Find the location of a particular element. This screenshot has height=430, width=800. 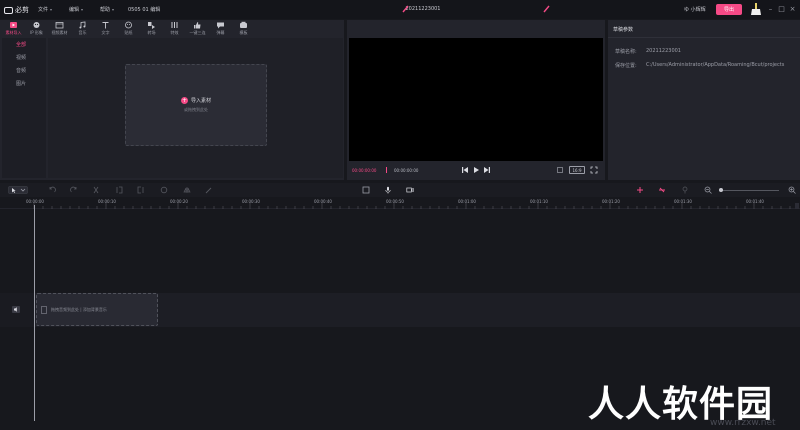

import-button: + 导入素材 is located at coordinates (195, 100).